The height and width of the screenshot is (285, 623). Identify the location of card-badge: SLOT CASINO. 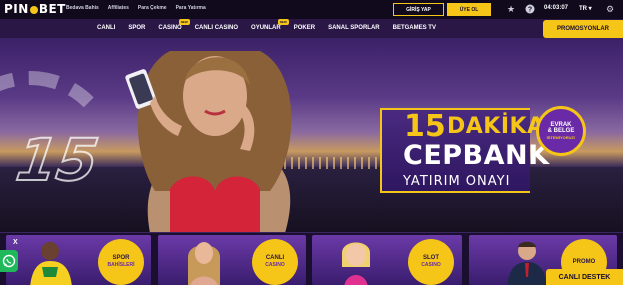
(431, 262).